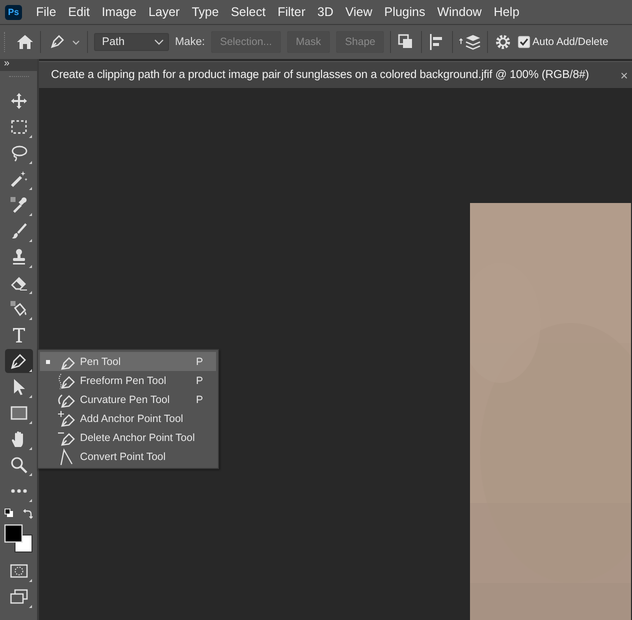  I want to click on close-tab-button: ×, so click(624, 75).